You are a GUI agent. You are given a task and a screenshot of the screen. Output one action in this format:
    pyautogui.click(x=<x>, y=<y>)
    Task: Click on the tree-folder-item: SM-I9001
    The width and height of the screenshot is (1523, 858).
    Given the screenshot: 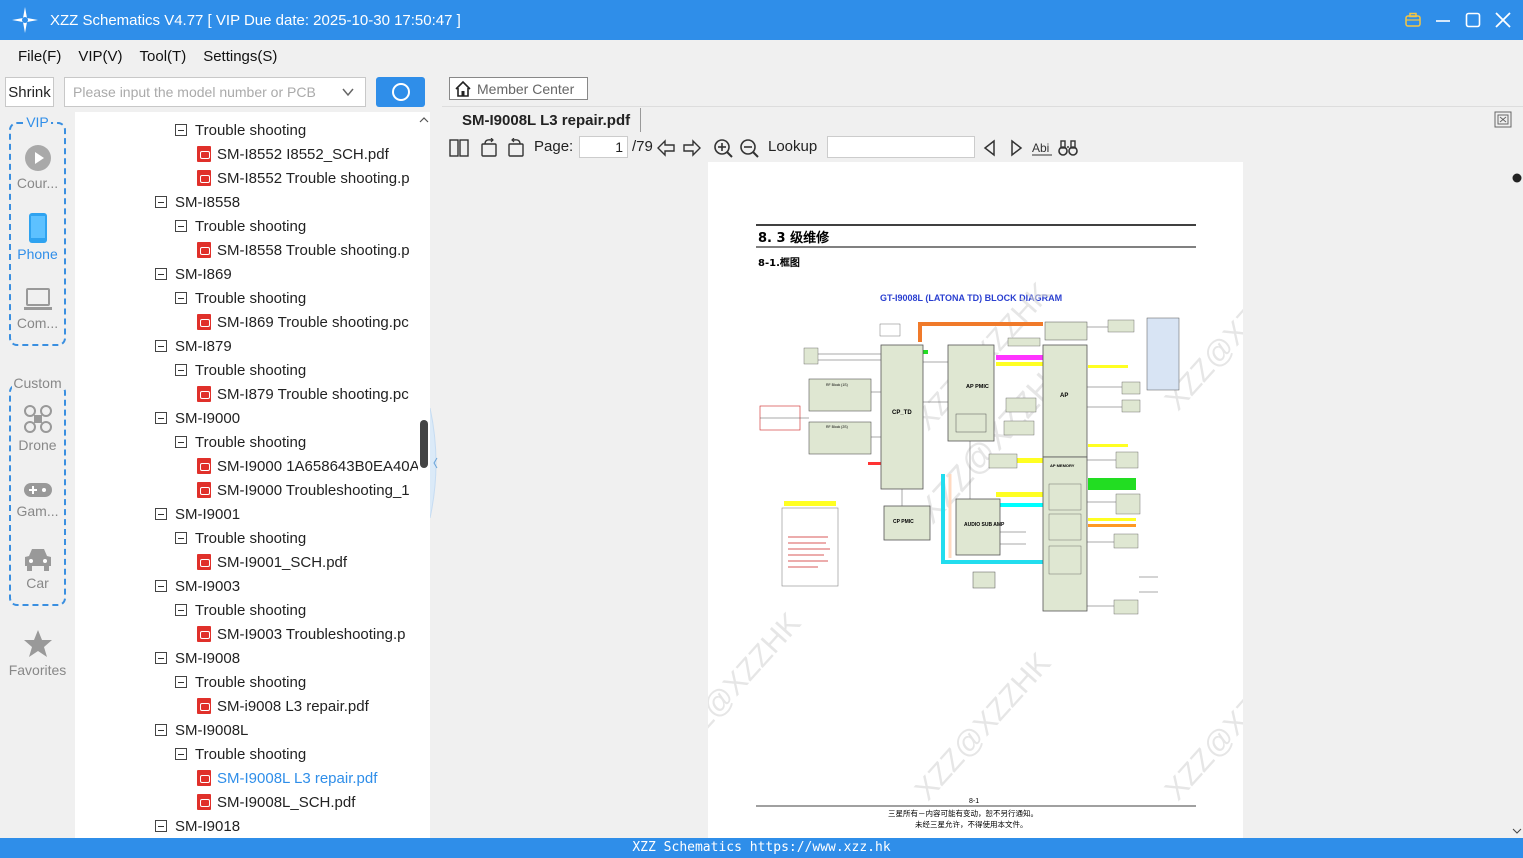 What is the action you would take?
    pyautogui.click(x=197, y=514)
    